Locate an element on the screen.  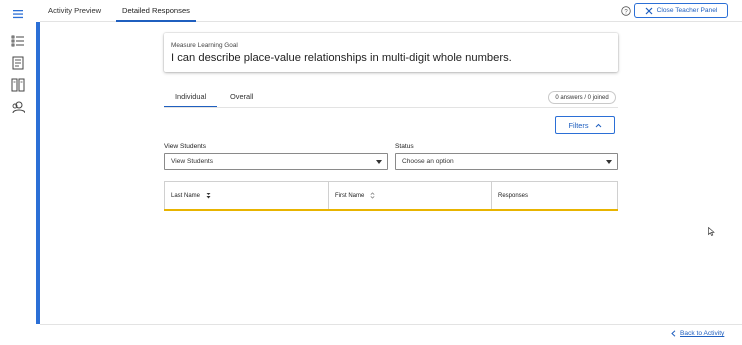
tab-overall: Overall is located at coordinates (241, 98).